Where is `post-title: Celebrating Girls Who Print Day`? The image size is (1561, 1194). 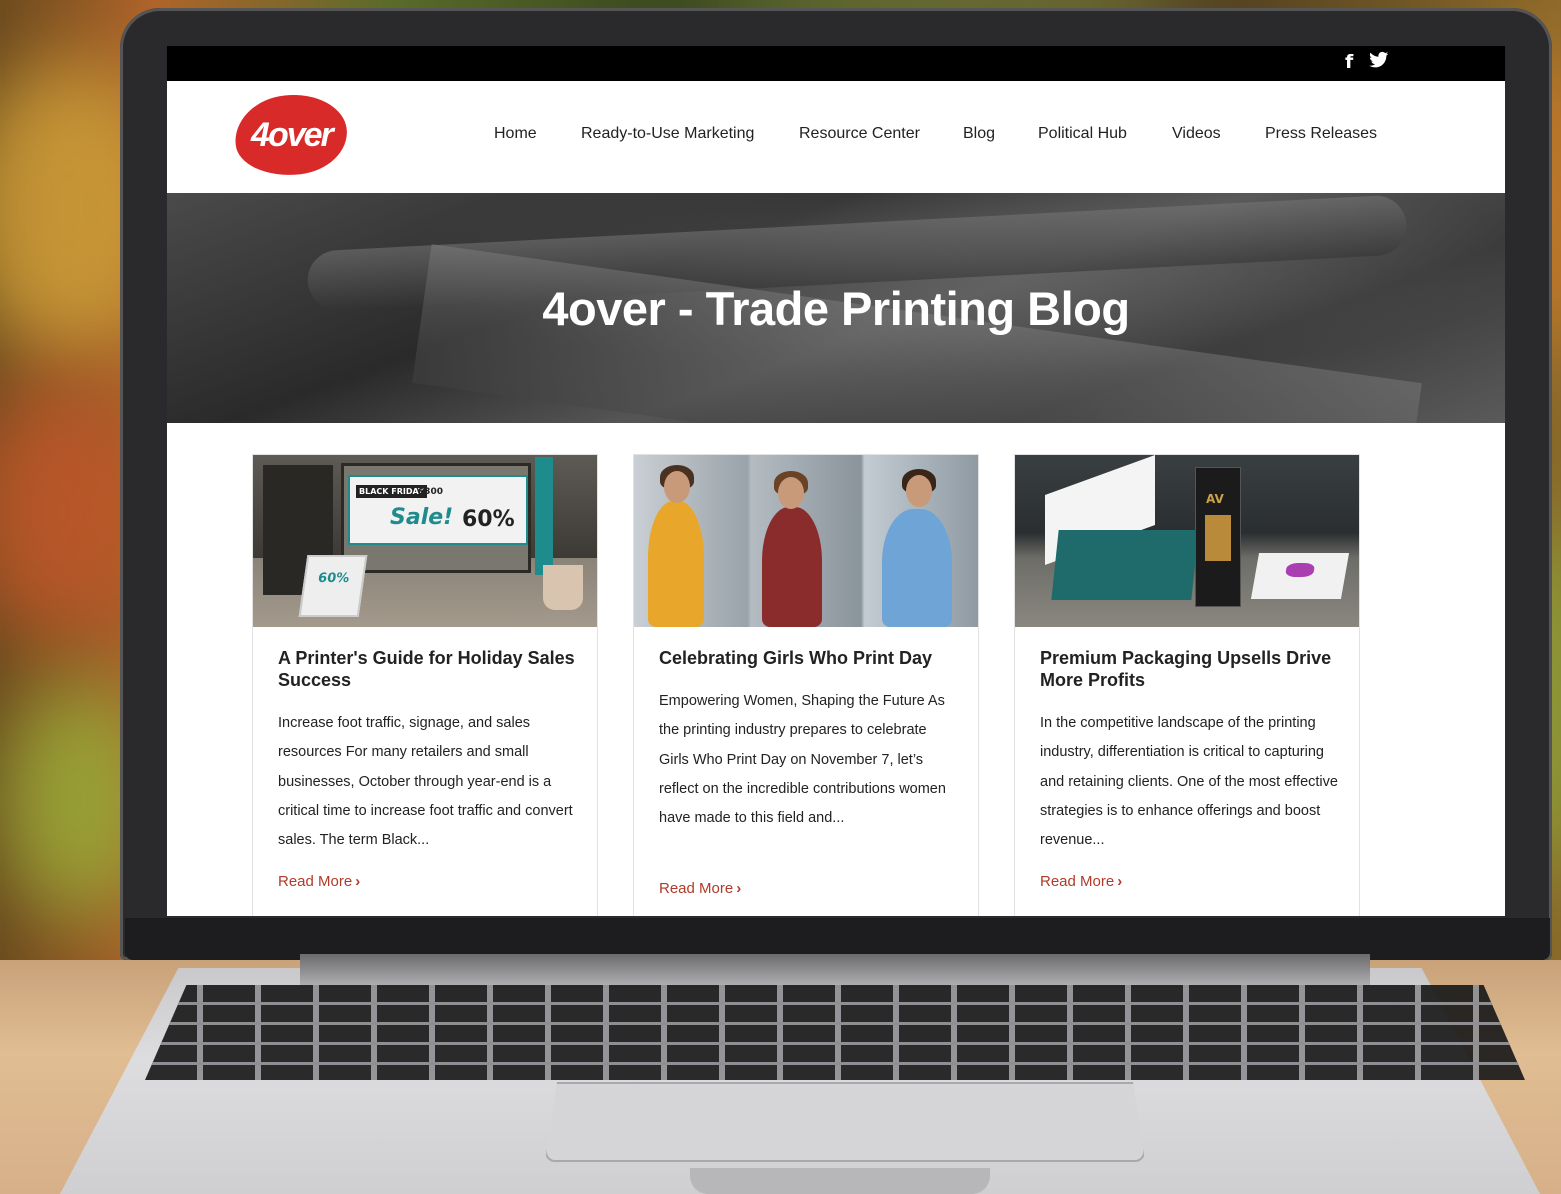 post-title: Celebrating Girls Who Print Day is located at coordinates (809, 658).